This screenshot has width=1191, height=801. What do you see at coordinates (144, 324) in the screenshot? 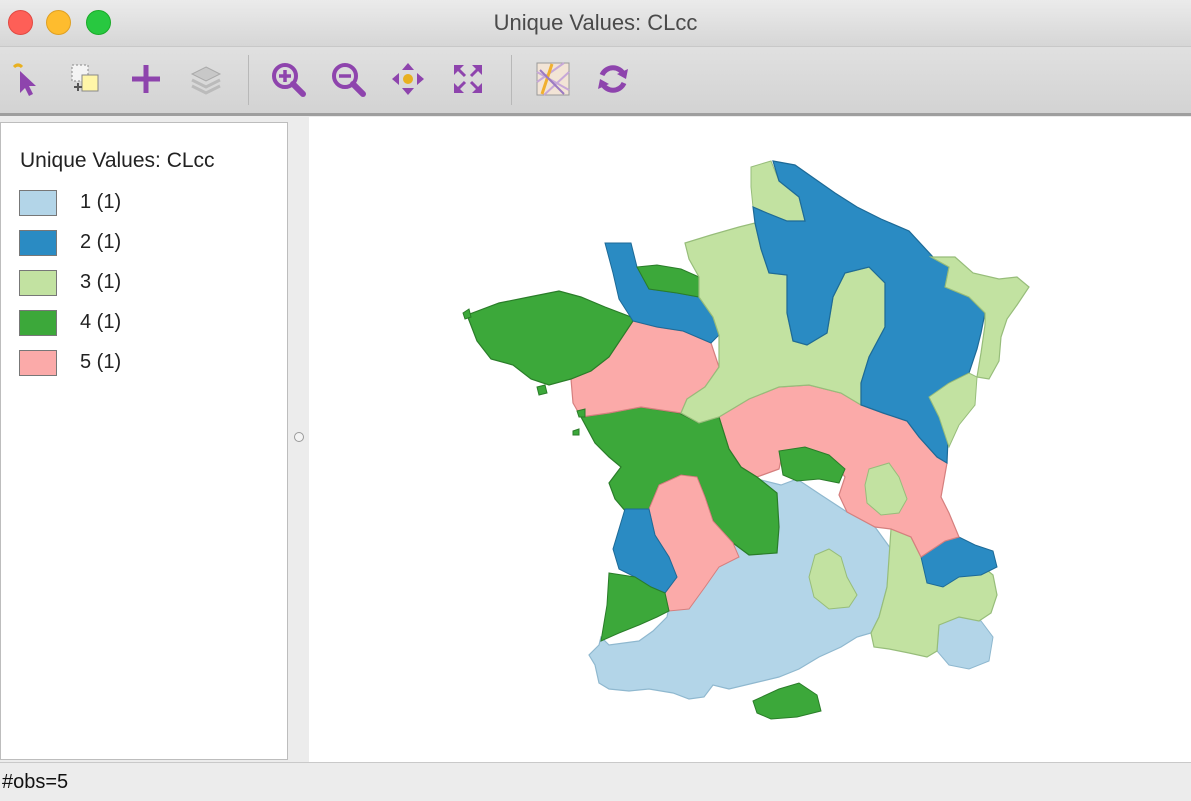
I see `legend-item: 4 (1)` at bounding box center [144, 324].